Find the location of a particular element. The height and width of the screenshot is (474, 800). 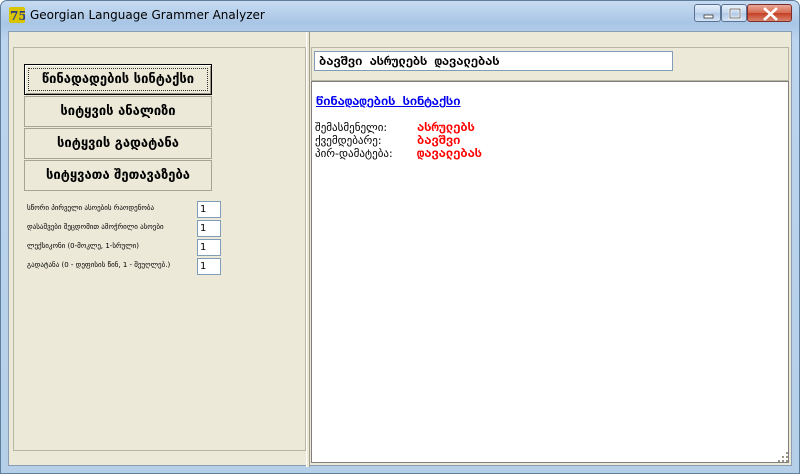

param-label-dictionary: ლექსიკონი (0-მოკლე, 1-სრული) is located at coordinates (83, 246).